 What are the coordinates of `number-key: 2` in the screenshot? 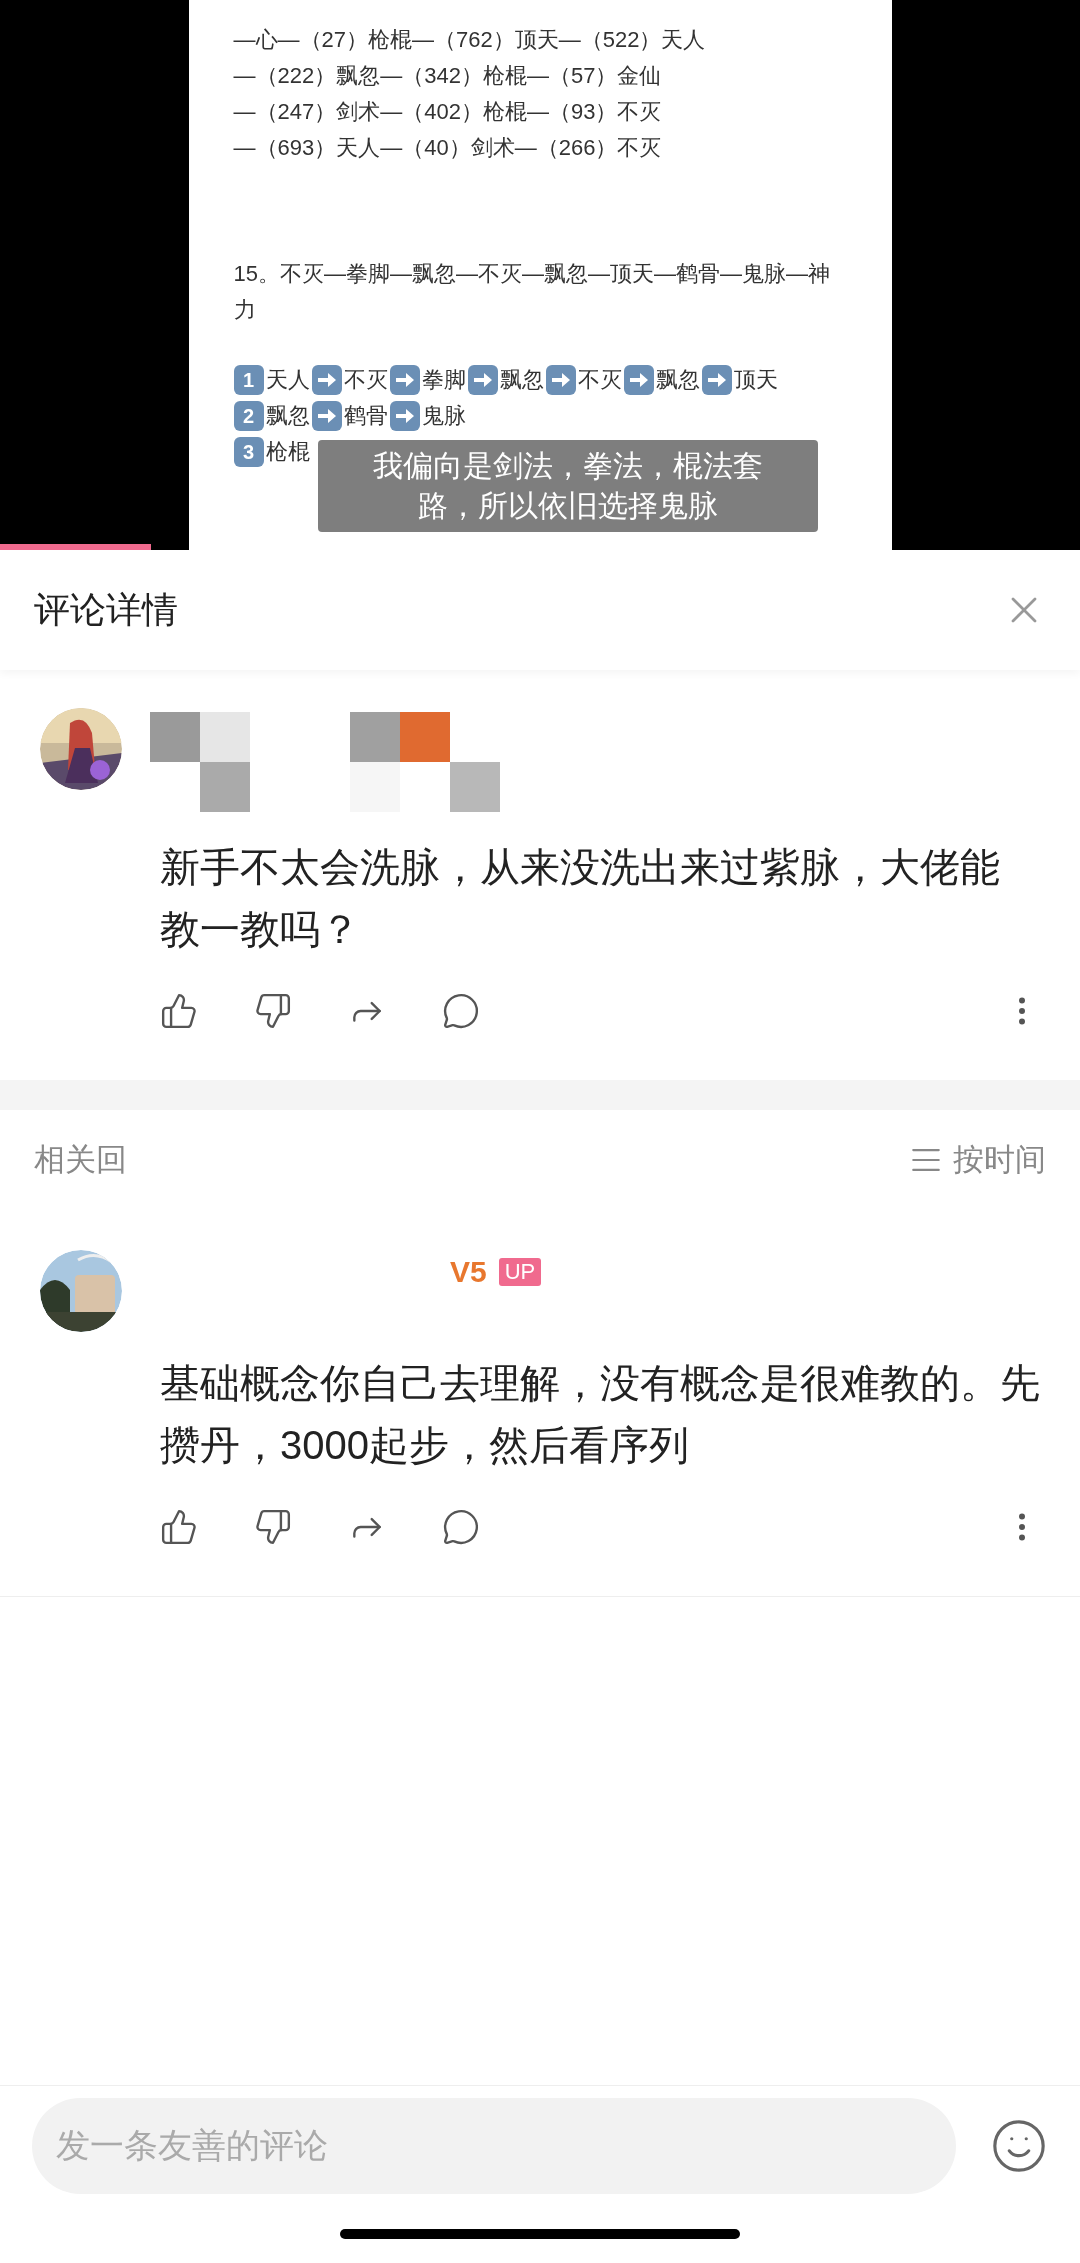 It's located at (248, 416).